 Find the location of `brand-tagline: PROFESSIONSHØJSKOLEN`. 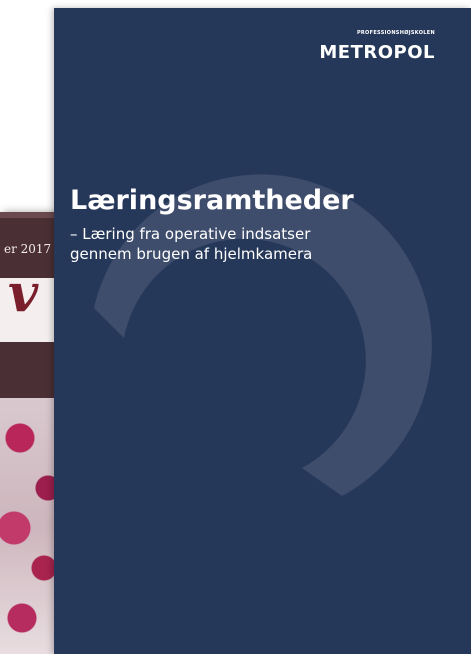

brand-tagline: PROFESSIONSHØJSKOLEN is located at coordinates (395, 33).